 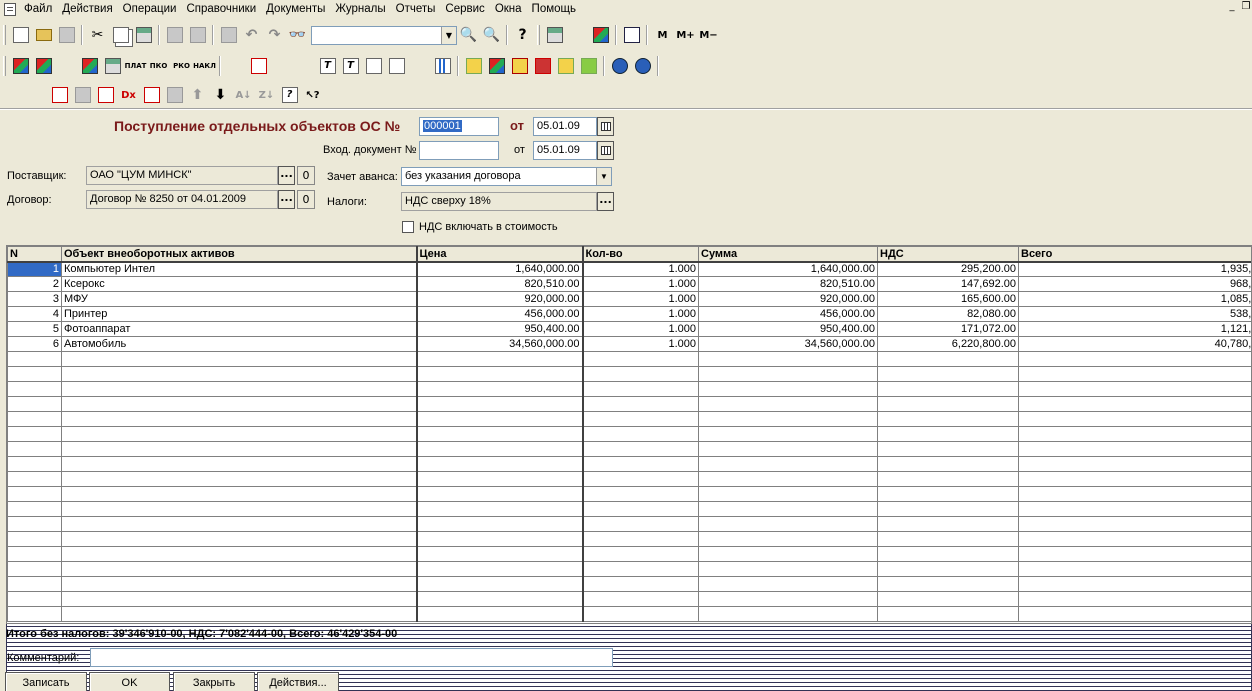 What do you see at coordinates (640, 254) in the screenshot?
I see `col-qty-header: Кол-во` at bounding box center [640, 254].